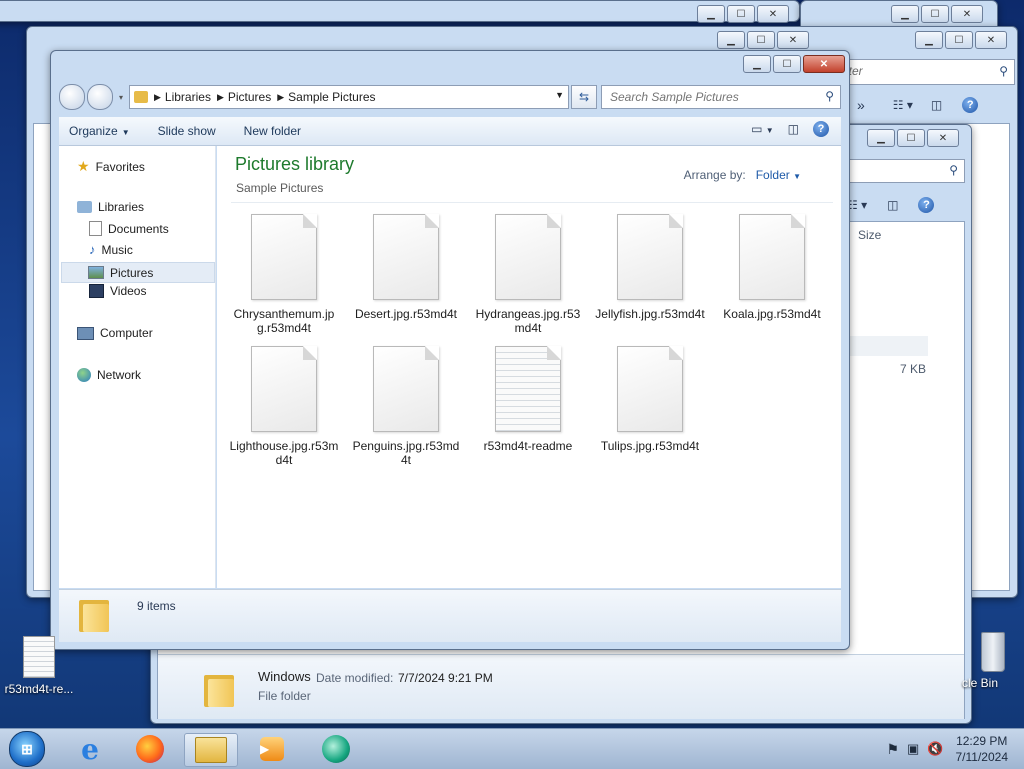 The width and height of the screenshot is (1024, 769). I want to click on file-tile: Jellyfish.jpg.r53md4t, so click(650, 276).